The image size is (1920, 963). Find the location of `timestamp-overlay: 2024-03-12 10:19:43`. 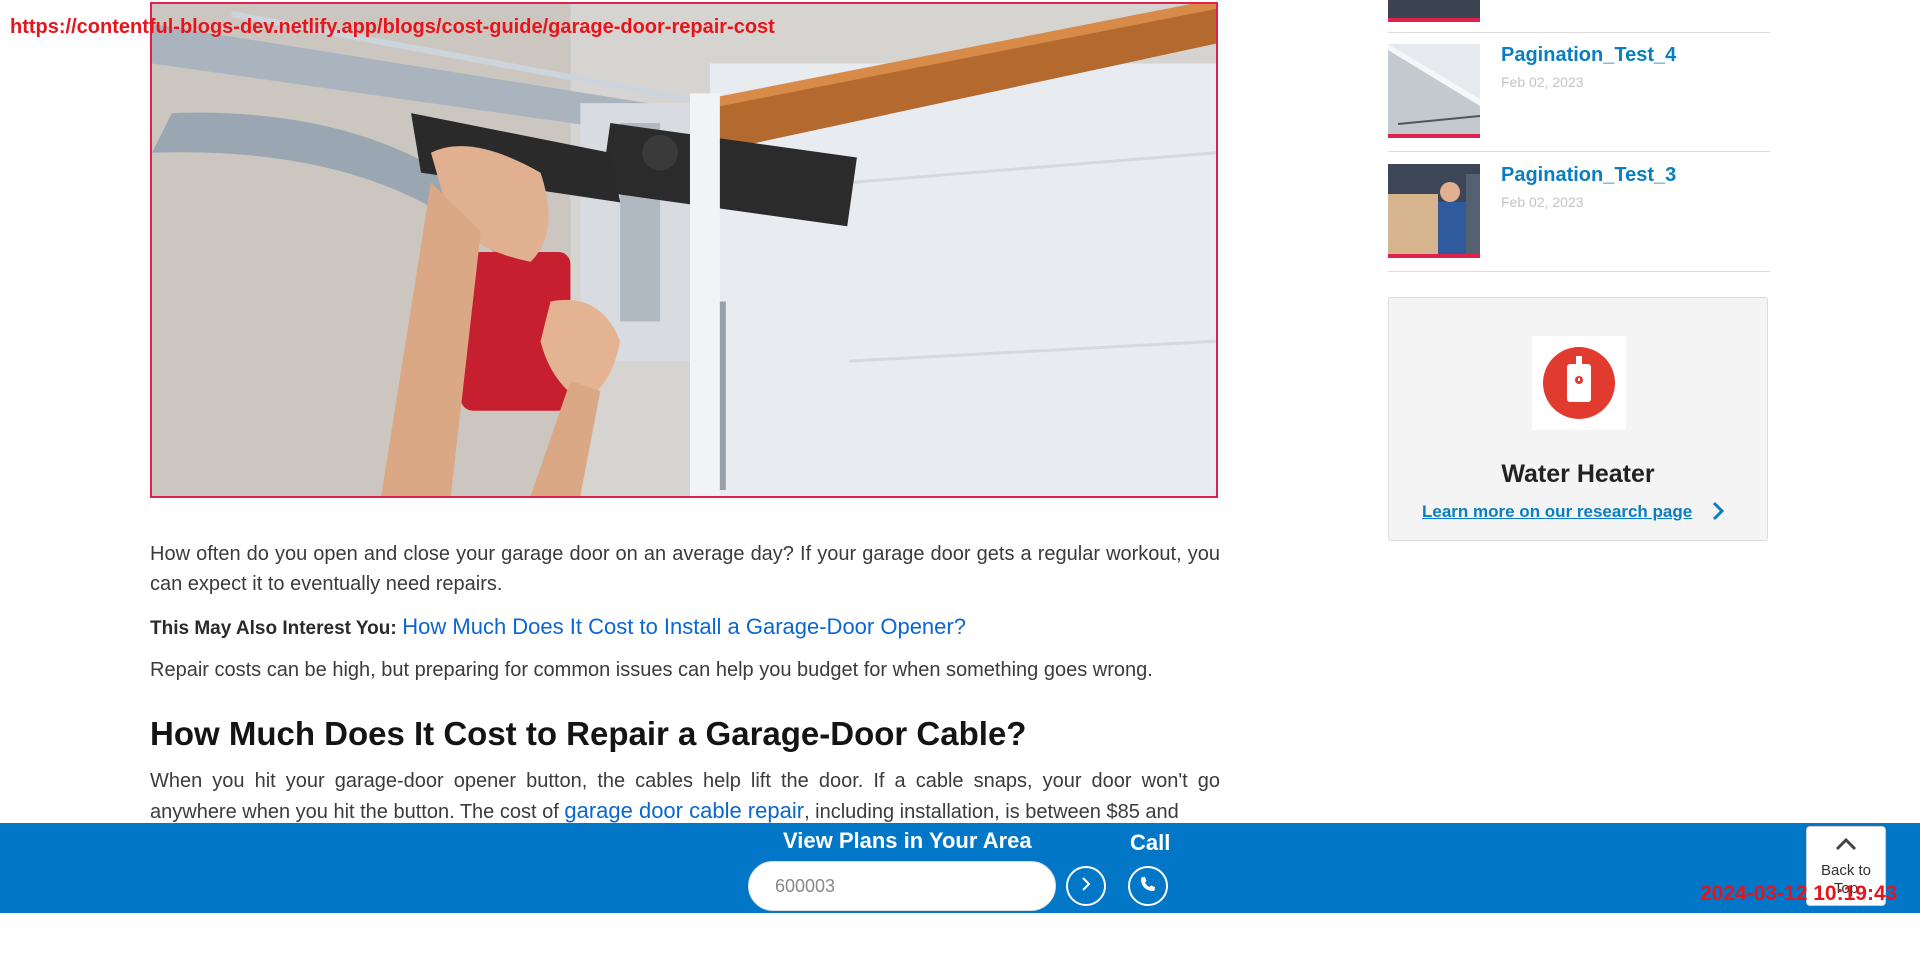

timestamp-overlay: 2024-03-12 10:19:43 is located at coordinates (1799, 893).